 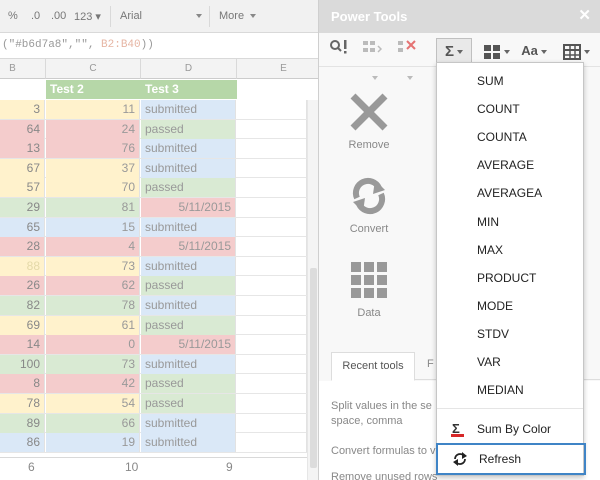 What do you see at coordinates (159, 46) in the screenshot?
I see `formula-bar: ("#b6d7a8","", B2:B40))` at bounding box center [159, 46].